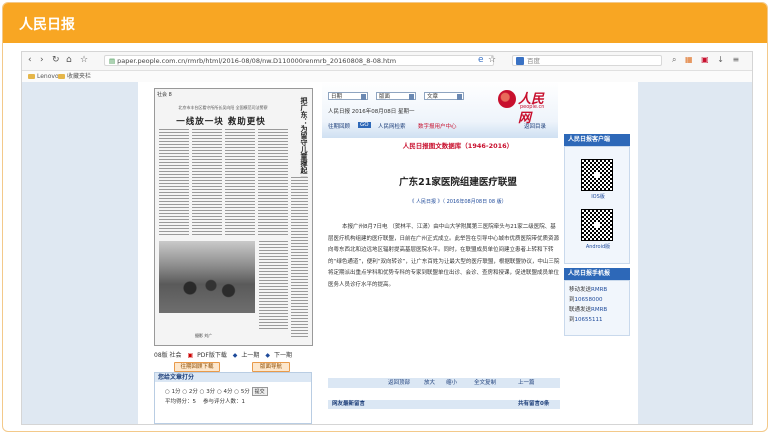  What do you see at coordinates (533, 61) in the screenshot?
I see `search-placeholder: 百度` at bounding box center [533, 61].